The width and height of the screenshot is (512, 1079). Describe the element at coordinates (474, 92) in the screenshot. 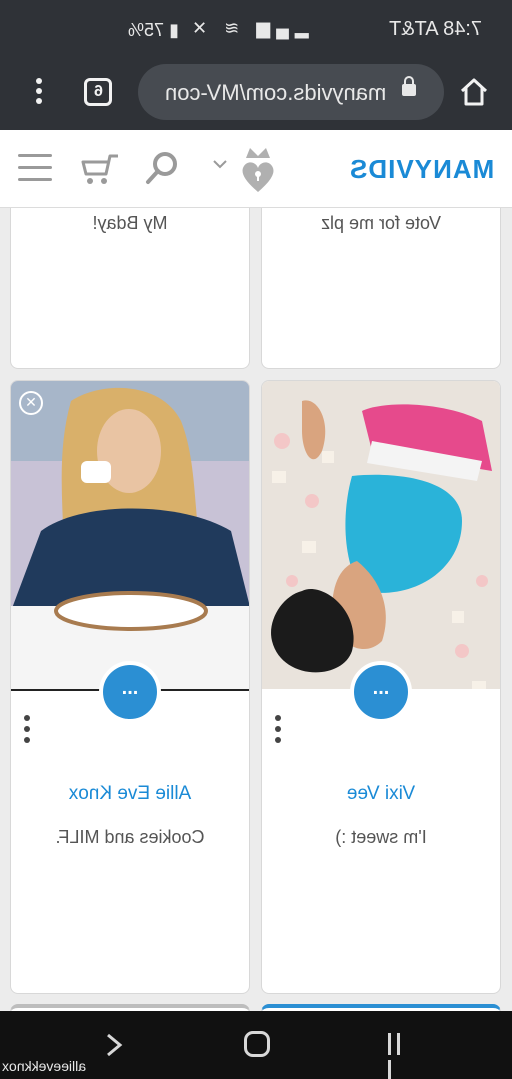

I see `home-icon` at that location.